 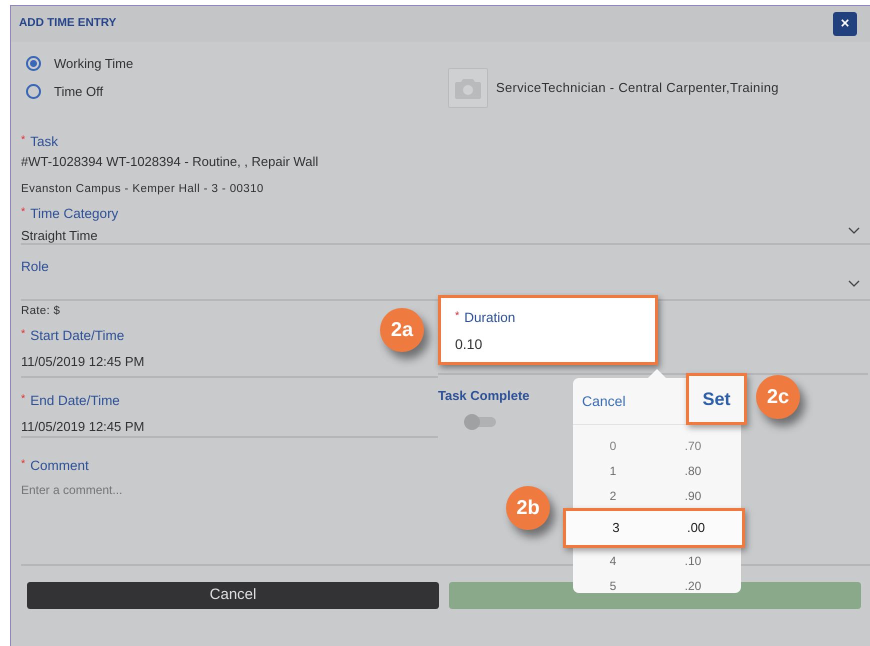 I want to click on cancel-button: Cancel, so click(x=233, y=595).